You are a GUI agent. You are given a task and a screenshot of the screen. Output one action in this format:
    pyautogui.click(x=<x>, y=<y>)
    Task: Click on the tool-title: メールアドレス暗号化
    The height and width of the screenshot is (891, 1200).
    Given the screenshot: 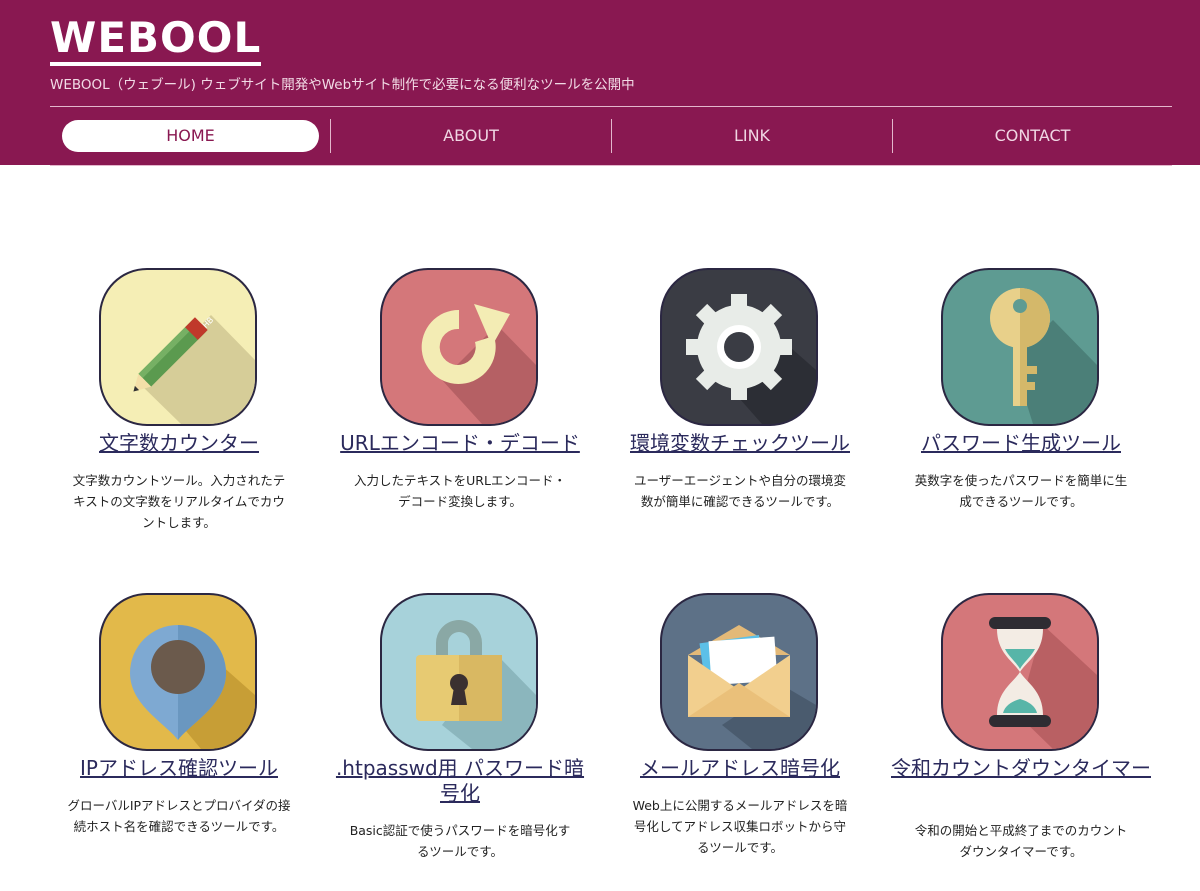 What is the action you would take?
    pyautogui.click(x=740, y=768)
    